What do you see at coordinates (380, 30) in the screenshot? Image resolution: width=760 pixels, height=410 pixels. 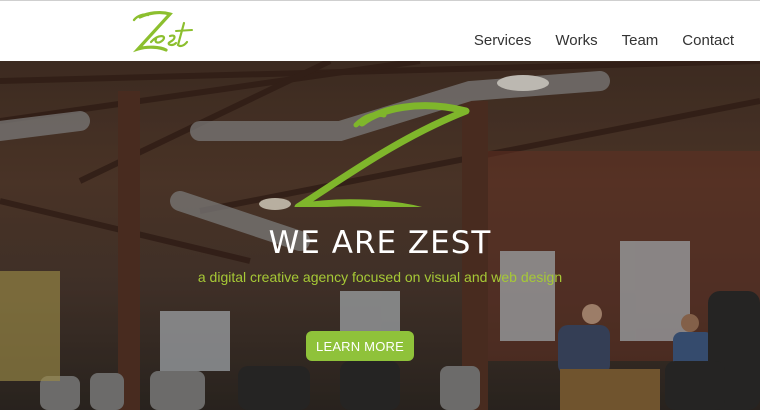 I see `top-navbar: Services Works Team Contact` at bounding box center [380, 30].